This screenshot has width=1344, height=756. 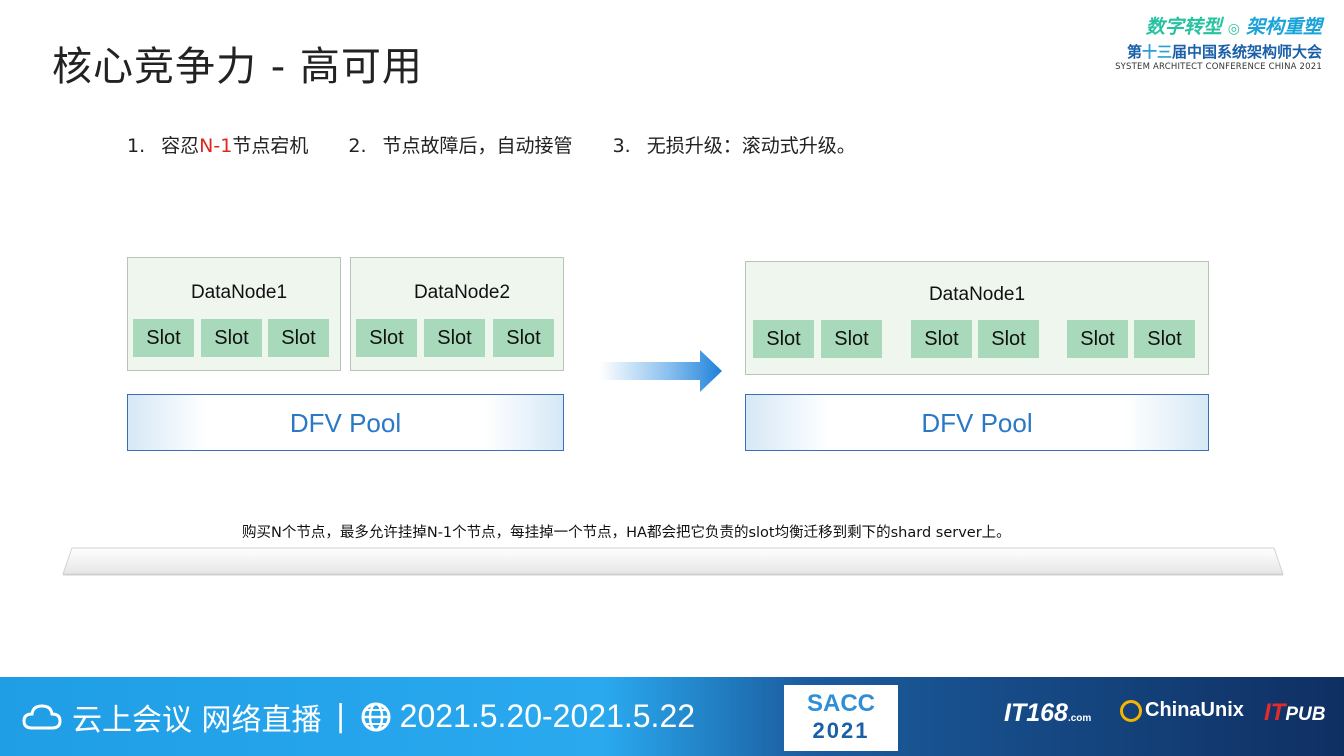 I want to click on left-datanode2: DataNode2 Slot Slot Slot, so click(x=457, y=314).